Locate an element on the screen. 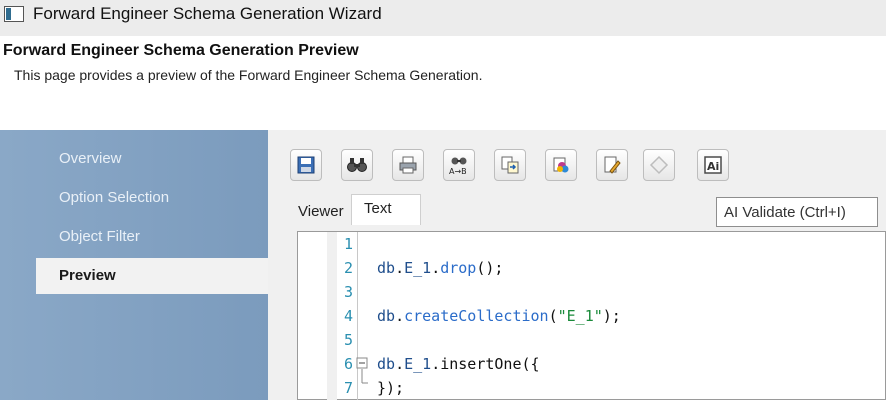 The height and width of the screenshot is (403, 886). app-icon is located at coordinates (14, 14).